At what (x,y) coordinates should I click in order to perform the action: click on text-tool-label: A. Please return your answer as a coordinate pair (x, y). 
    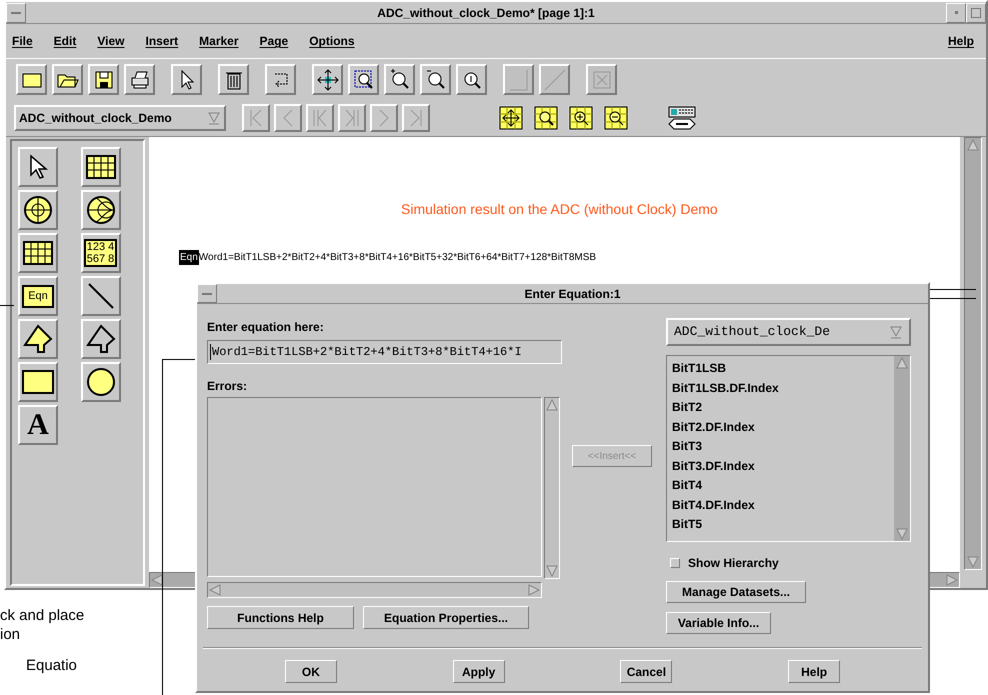
    Looking at the image, I should click on (38, 425).